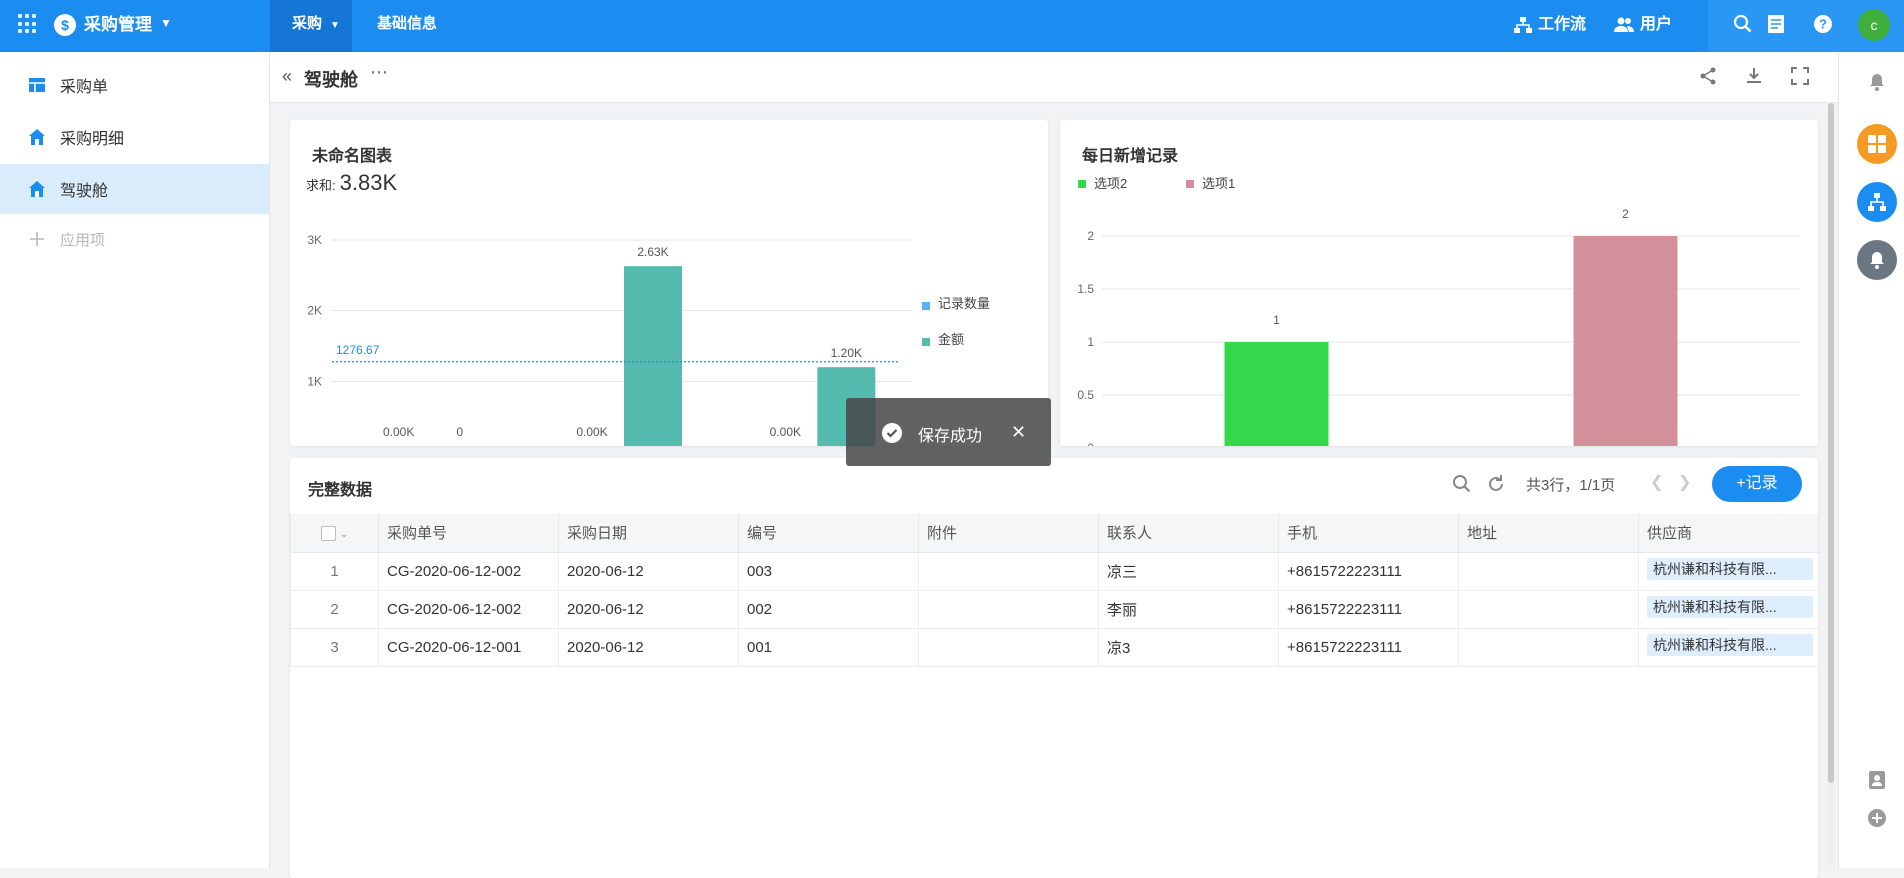  I want to click on prev-page-icon: ❮, so click(1656, 482).